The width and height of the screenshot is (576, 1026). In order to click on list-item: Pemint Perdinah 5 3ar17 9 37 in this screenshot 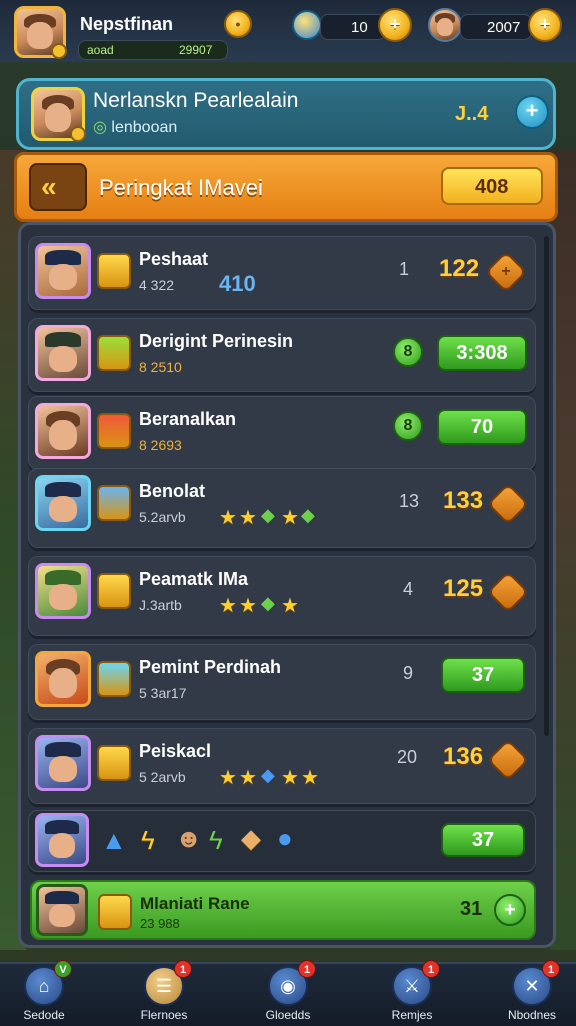, I will do `click(282, 682)`.